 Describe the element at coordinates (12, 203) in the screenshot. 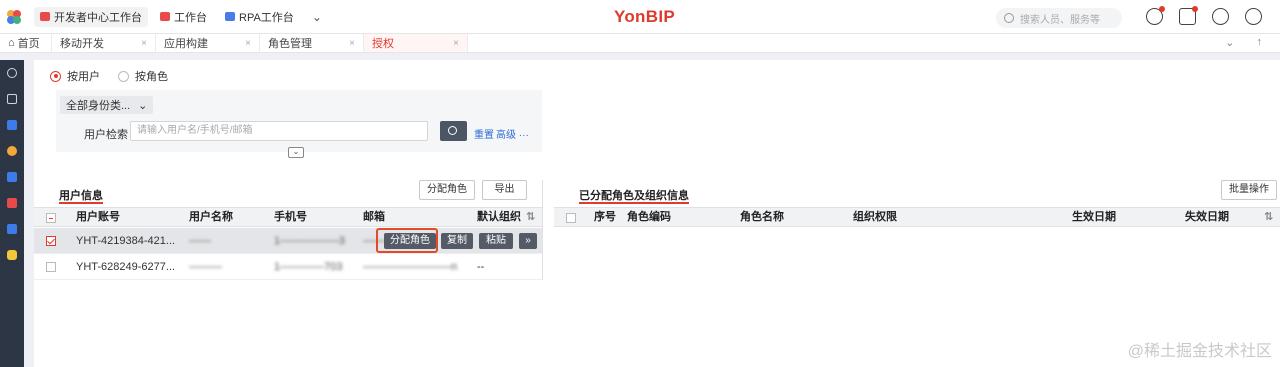

I see `rail-flag-icon` at that location.